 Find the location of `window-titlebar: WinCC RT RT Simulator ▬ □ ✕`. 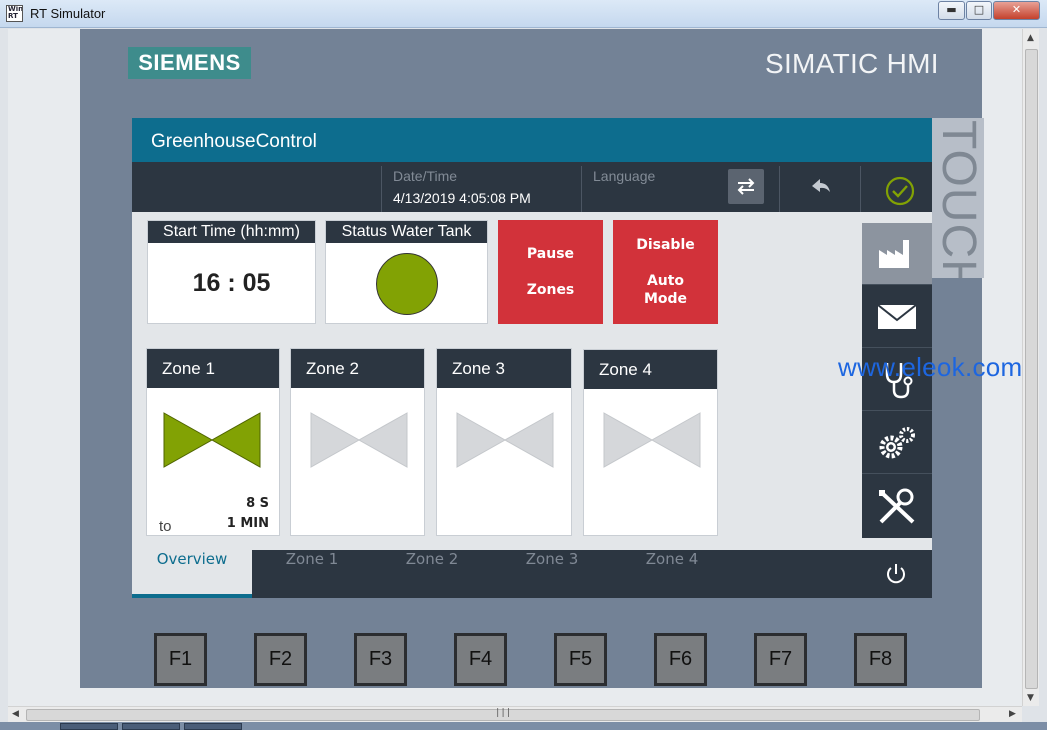

window-titlebar: WinCC RT RT Simulator ▬ □ ✕ is located at coordinates (523, 14).